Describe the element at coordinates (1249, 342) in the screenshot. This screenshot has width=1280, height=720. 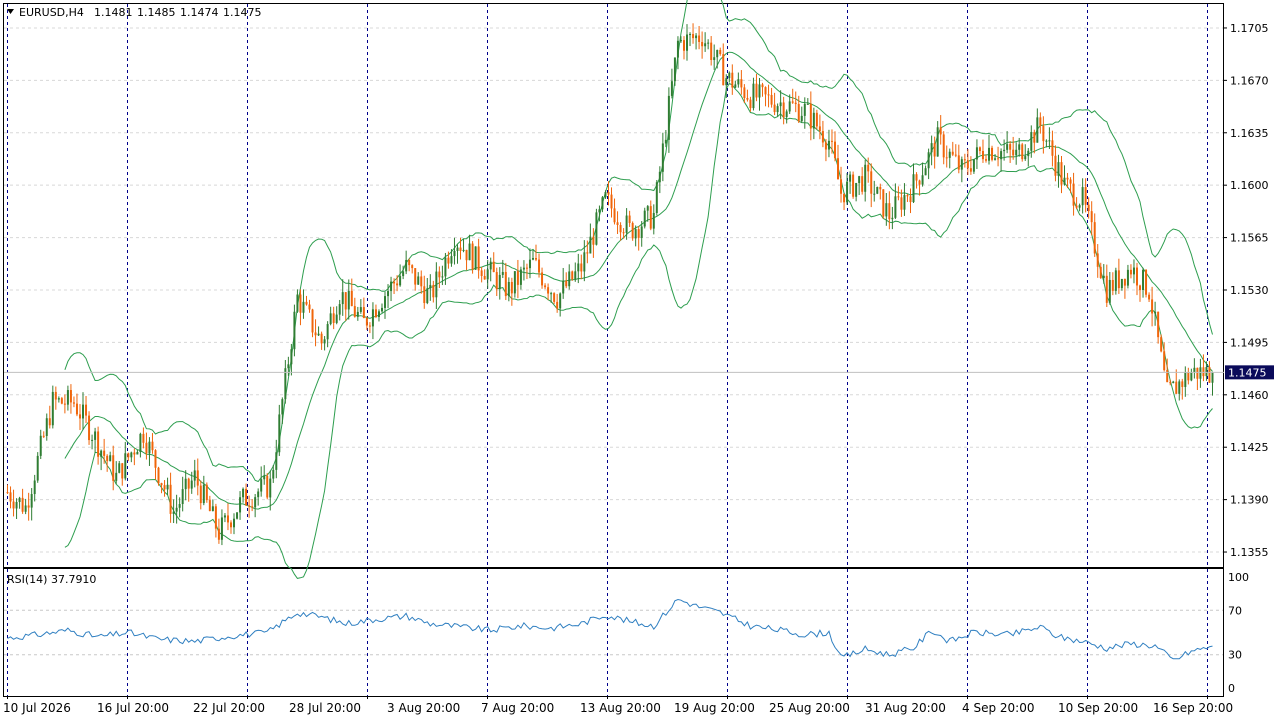
I see `price-tick-label: 1.1495` at that location.